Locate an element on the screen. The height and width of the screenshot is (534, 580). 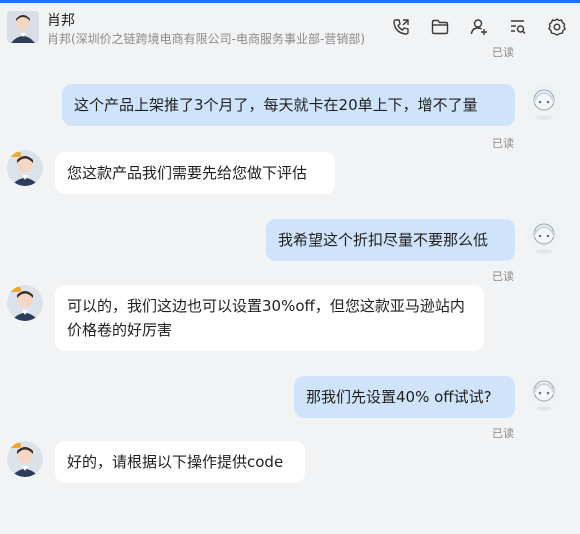
message-bubble-outgoing: 那我们先设置40% off试试? is located at coordinates (404, 397).